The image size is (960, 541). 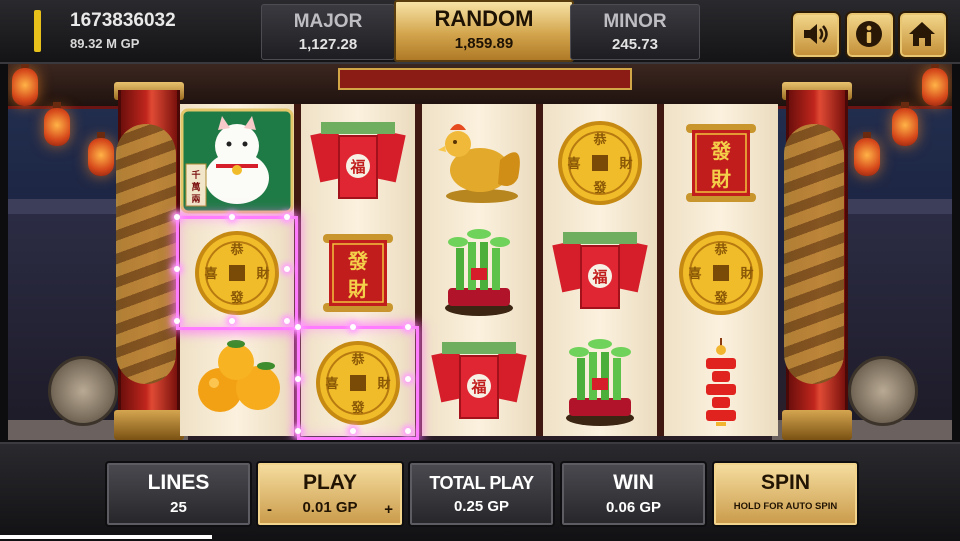 I want to click on lines-label: LINES, so click(x=178, y=482).